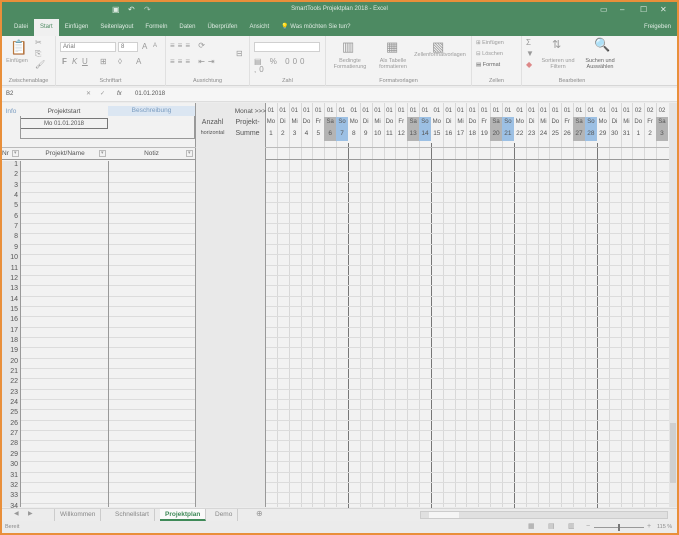 The width and height of the screenshot is (679, 535). Describe the element at coordinates (622, 10) in the screenshot. I see `minimize-icon: –` at that location.